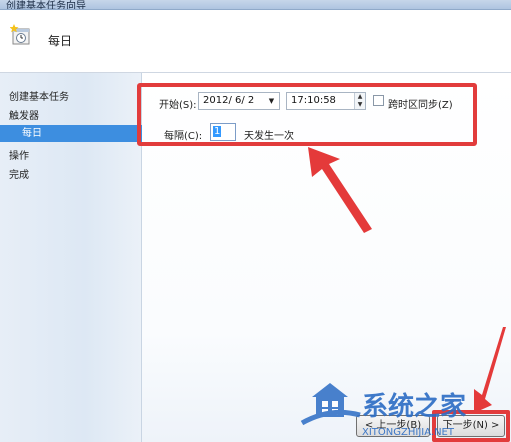 This screenshot has height=442, width=511. I want to click on interval-label: 每隔(C):, so click(183, 136).